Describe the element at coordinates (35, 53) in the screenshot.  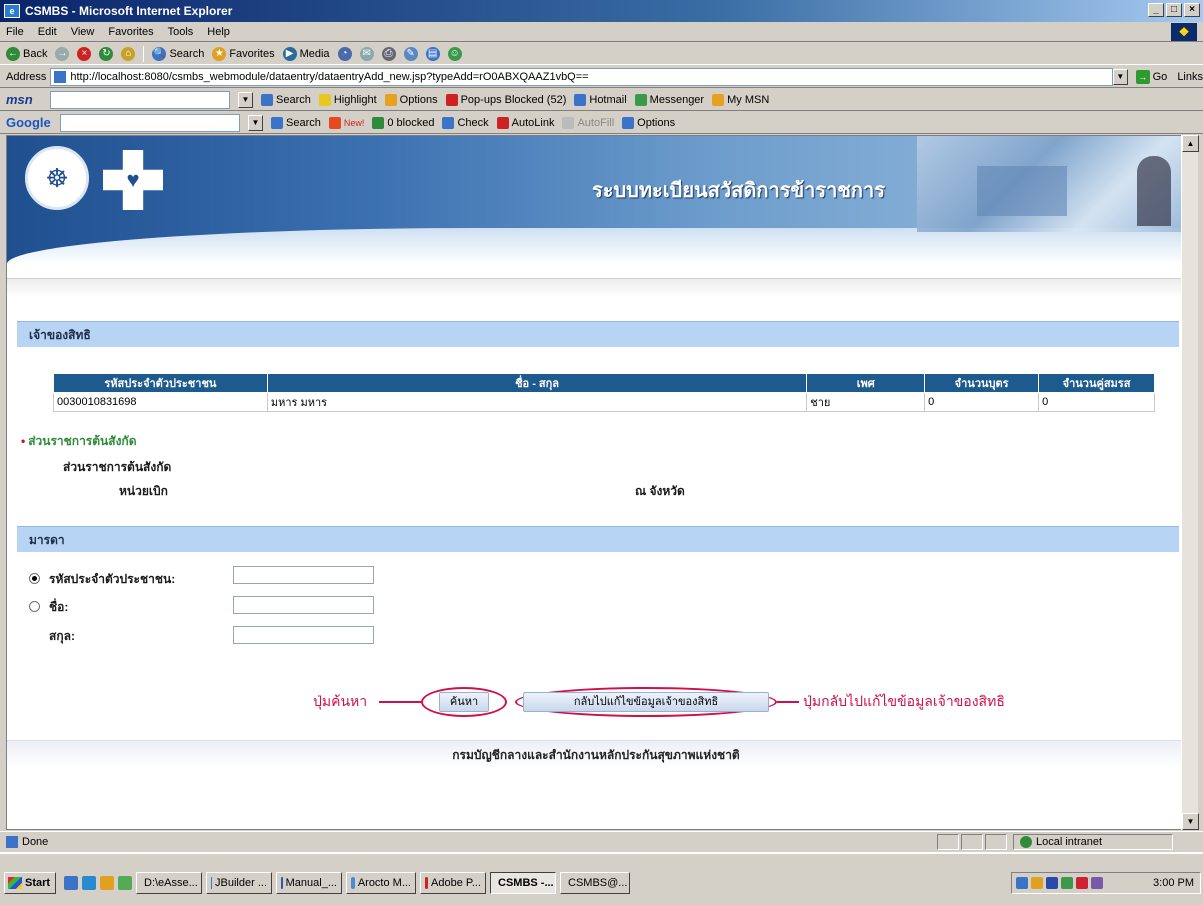
I see `back-label: Back` at that location.